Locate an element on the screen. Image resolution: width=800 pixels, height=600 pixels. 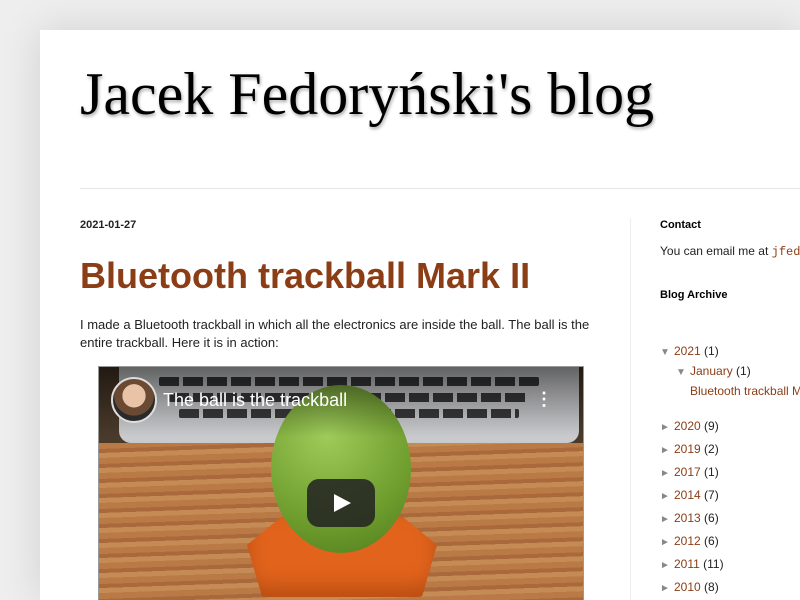
archive-year-item: ► 2011 (11) is located at coordinates (692, 564).